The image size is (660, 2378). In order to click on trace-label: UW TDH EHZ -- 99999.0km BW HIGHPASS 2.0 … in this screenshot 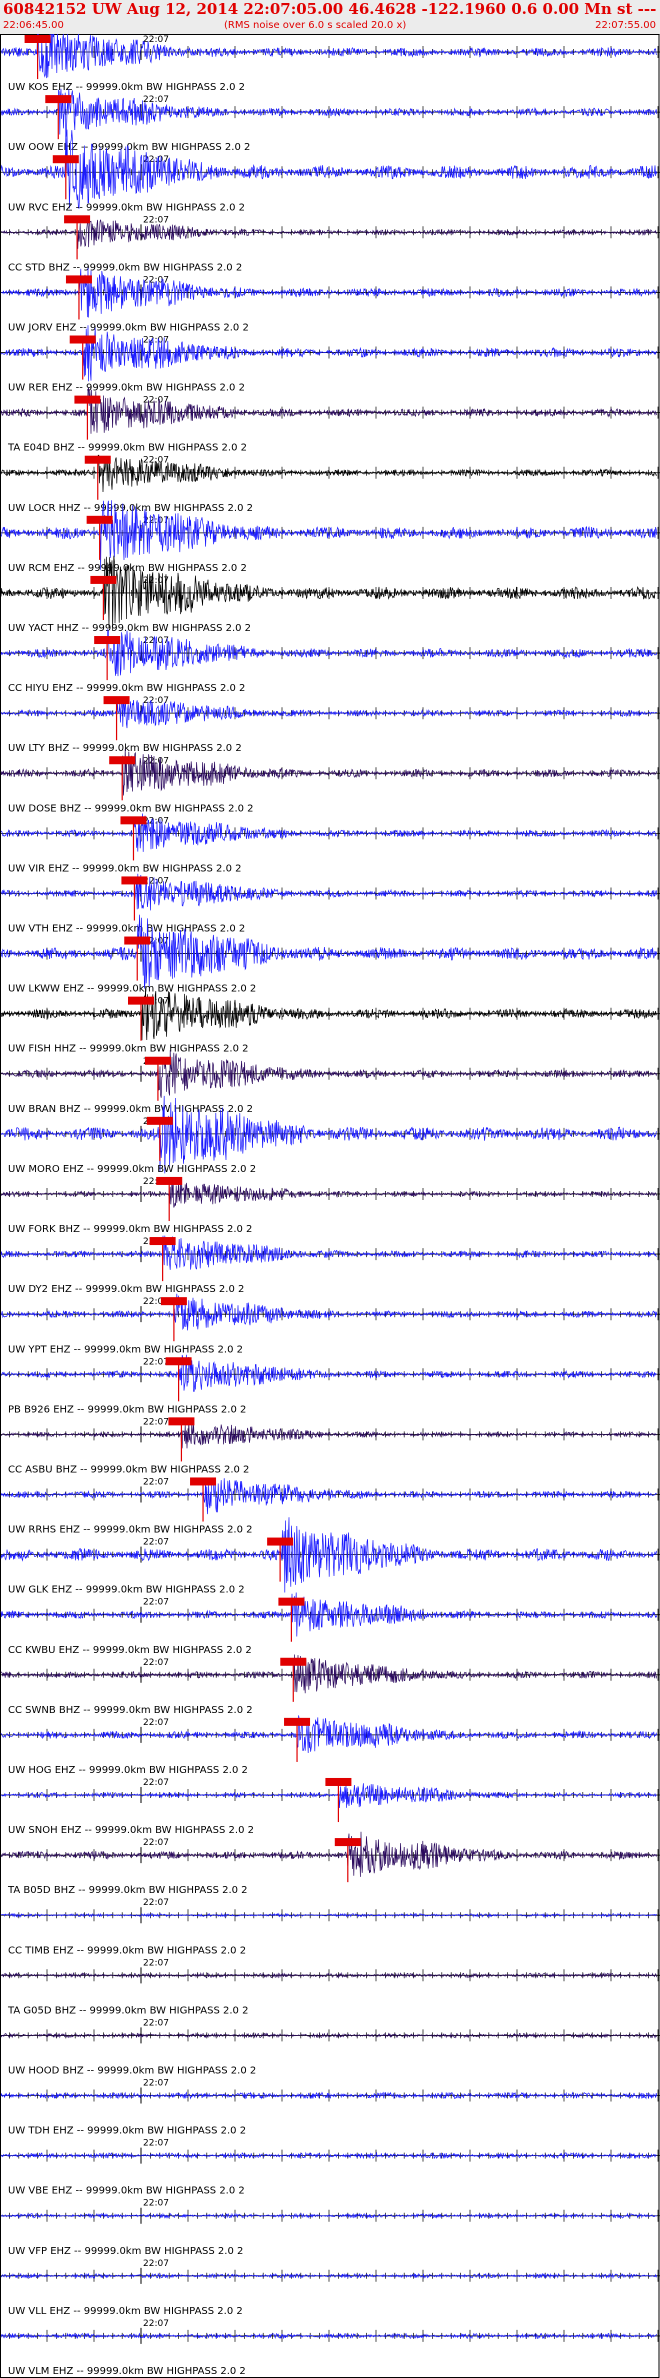, I will do `click(127, 2131)`.